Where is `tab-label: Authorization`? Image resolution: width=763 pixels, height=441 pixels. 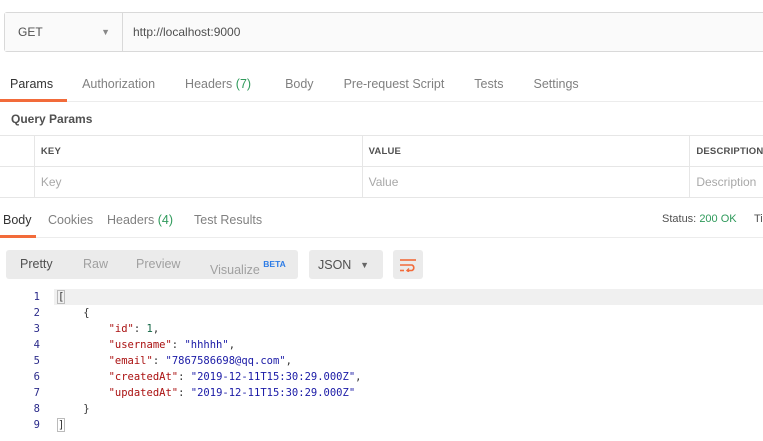
tab-label: Authorization is located at coordinates (119, 84).